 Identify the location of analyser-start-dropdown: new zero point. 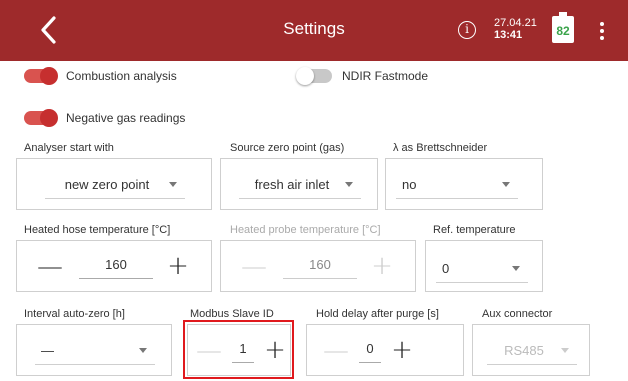
(115, 185).